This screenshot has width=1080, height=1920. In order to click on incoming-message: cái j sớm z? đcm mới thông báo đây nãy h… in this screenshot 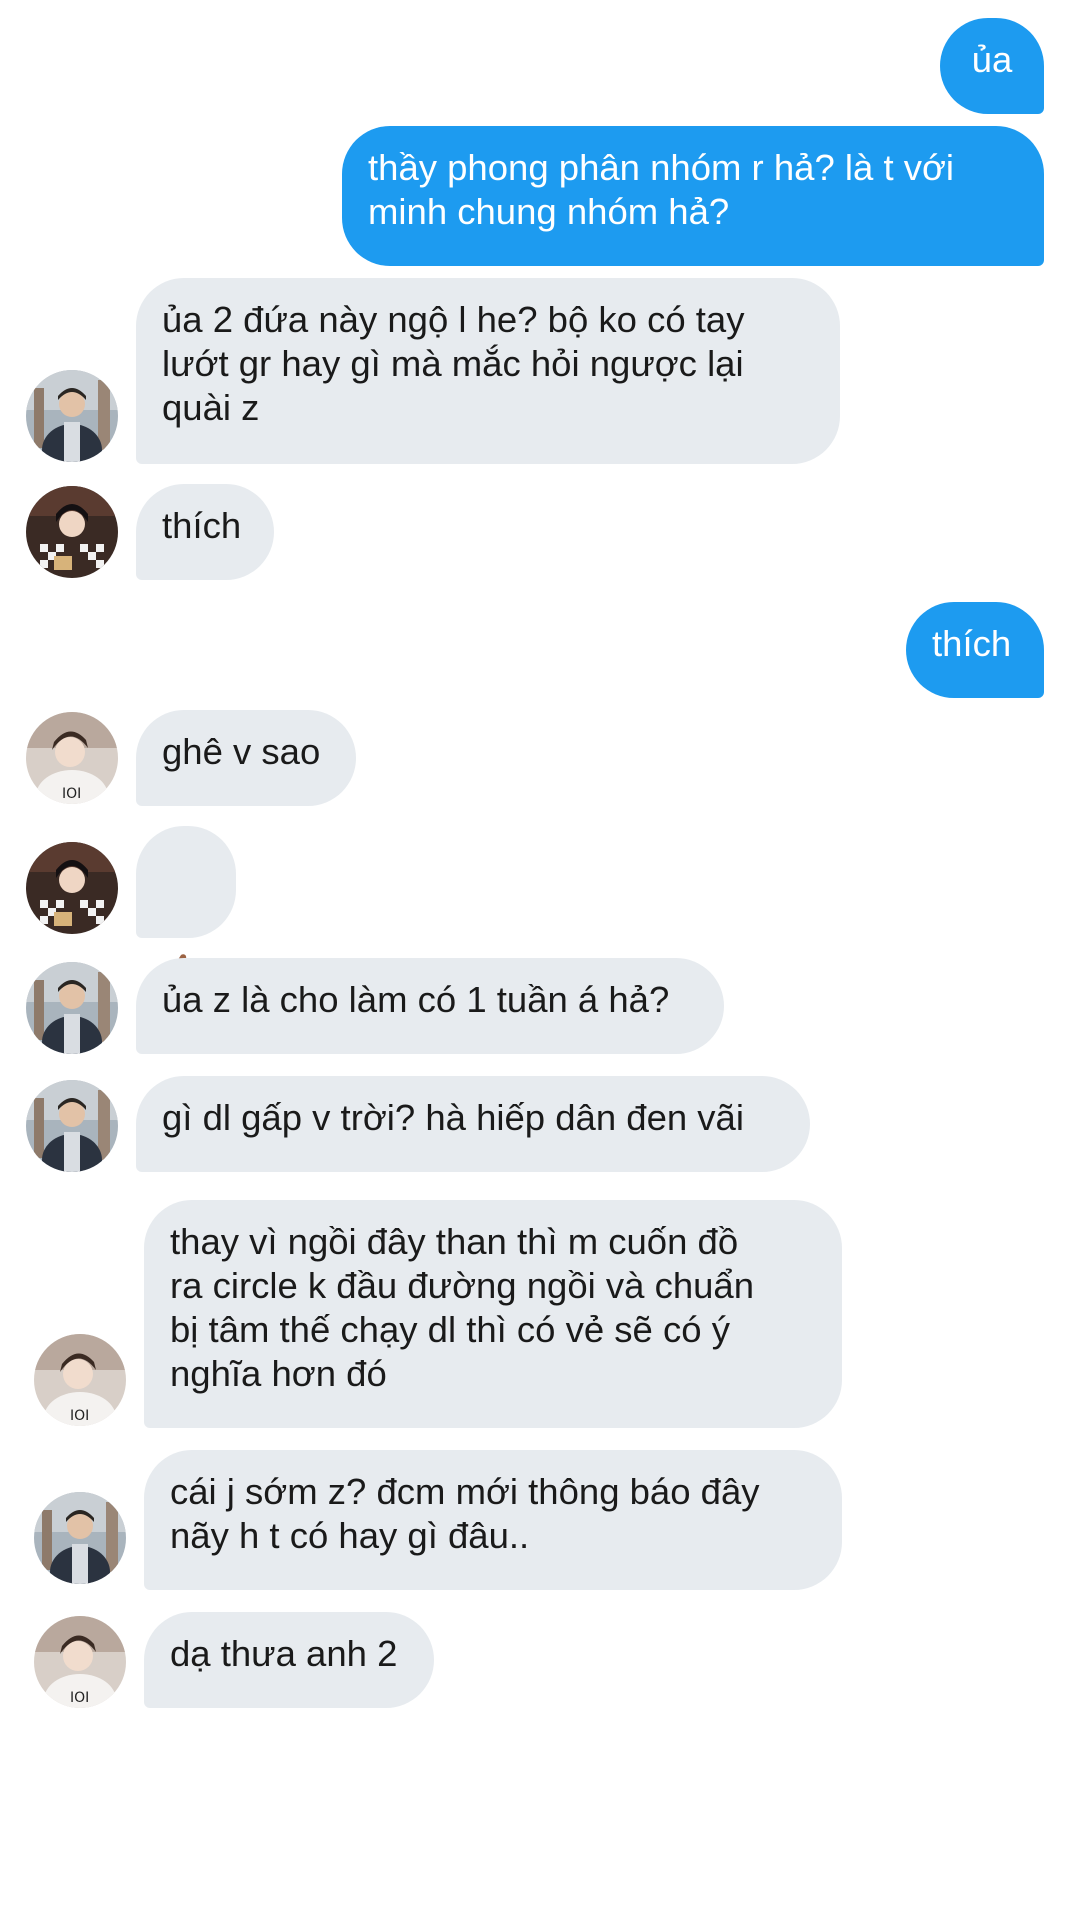, I will do `click(493, 1520)`.